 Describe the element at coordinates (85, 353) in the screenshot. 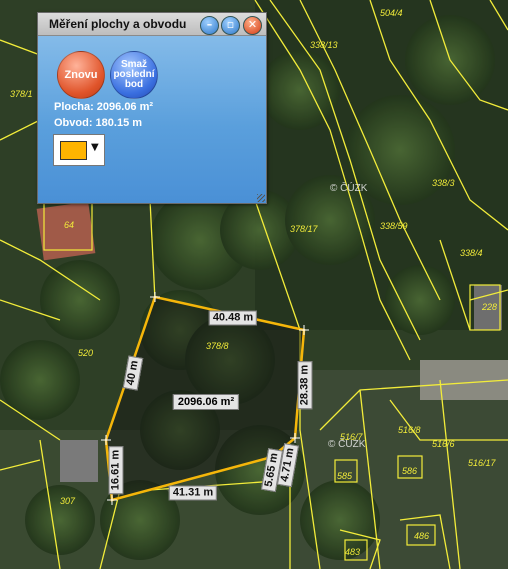

I see `parcel-number: 520` at that location.